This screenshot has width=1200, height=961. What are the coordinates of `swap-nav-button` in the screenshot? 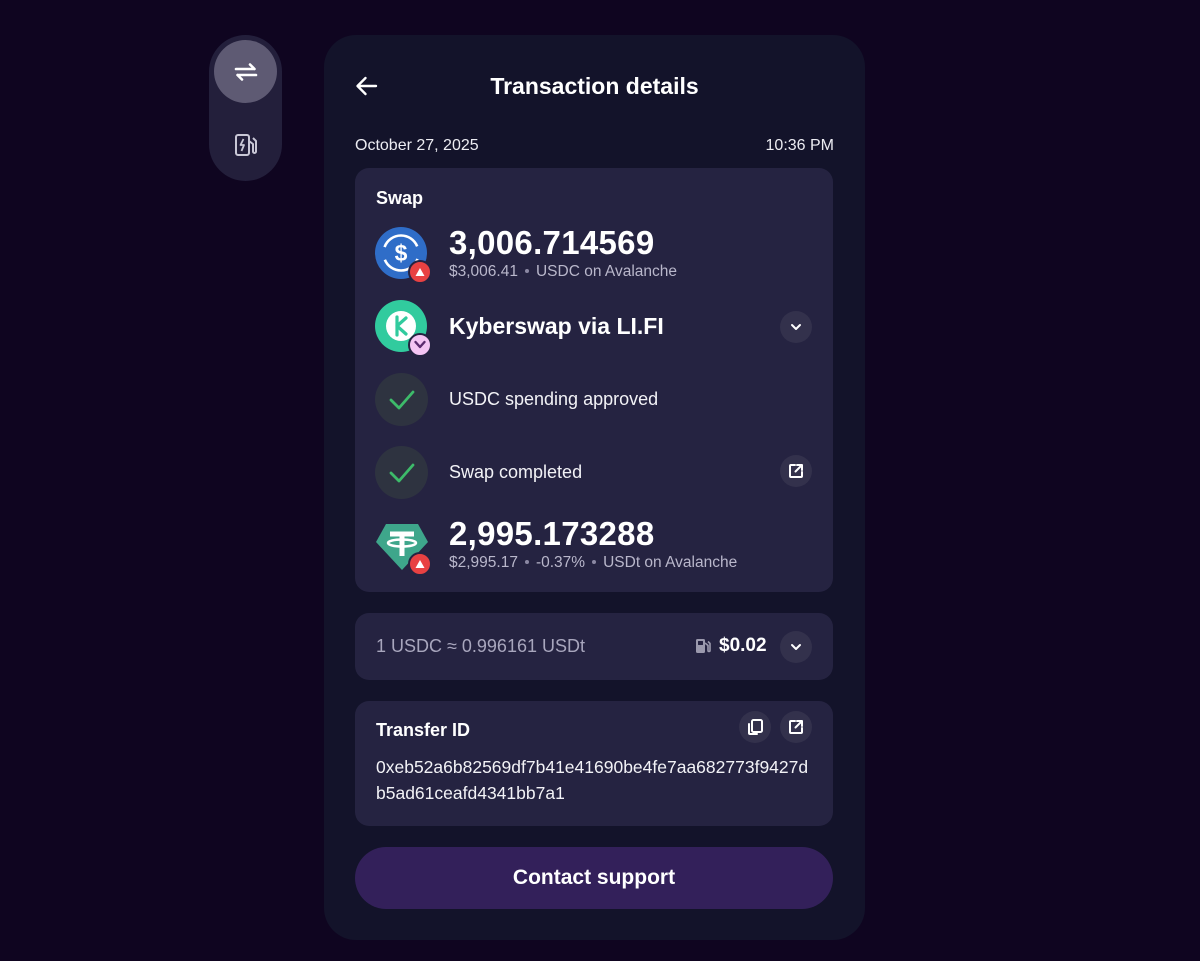 It's located at (245, 71).